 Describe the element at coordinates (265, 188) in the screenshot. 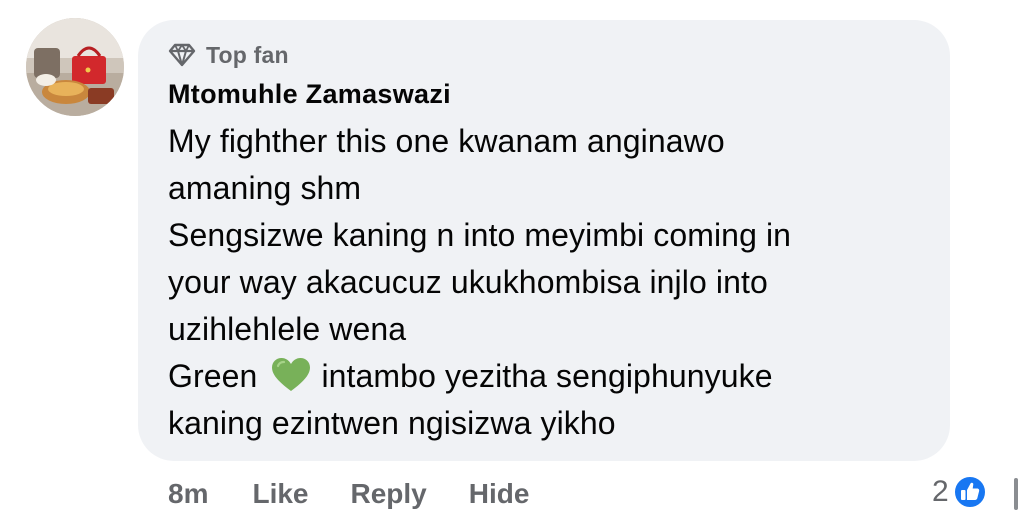

I see `comment-line: amaning shm` at that location.